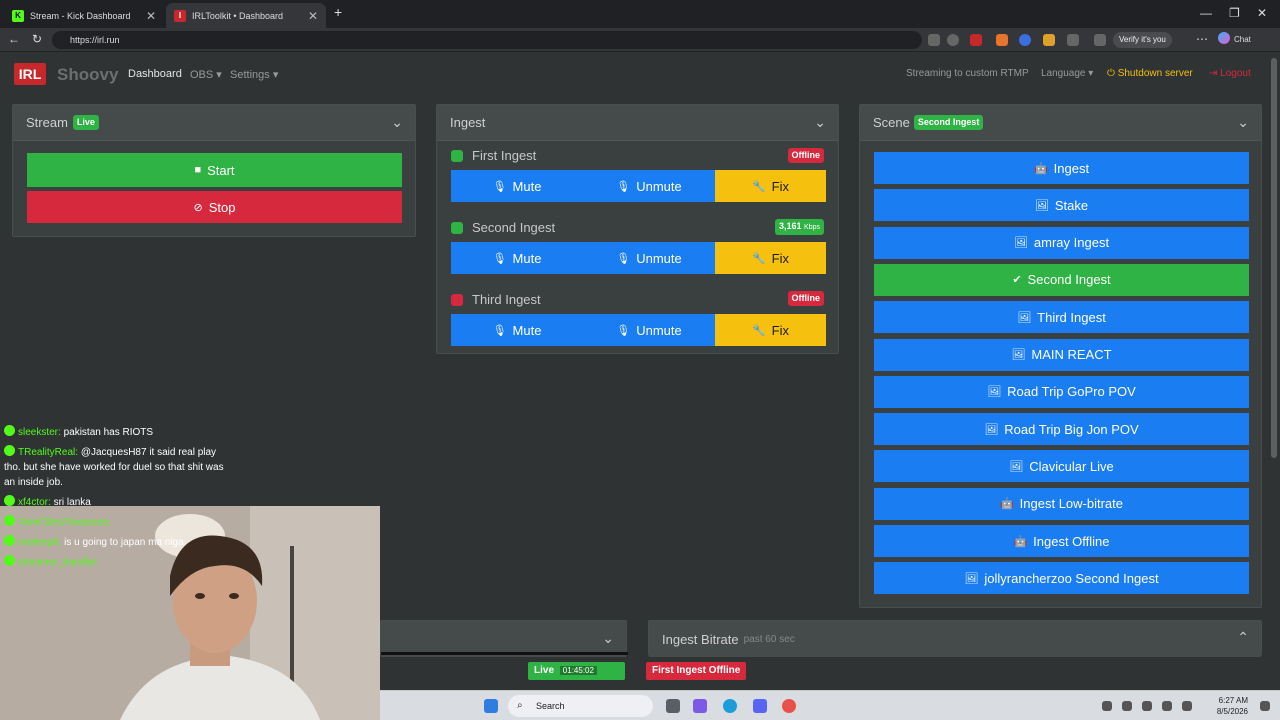 The image size is (1280, 720). I want to click on nav-obs: OBS ▾, so click(206, 74).